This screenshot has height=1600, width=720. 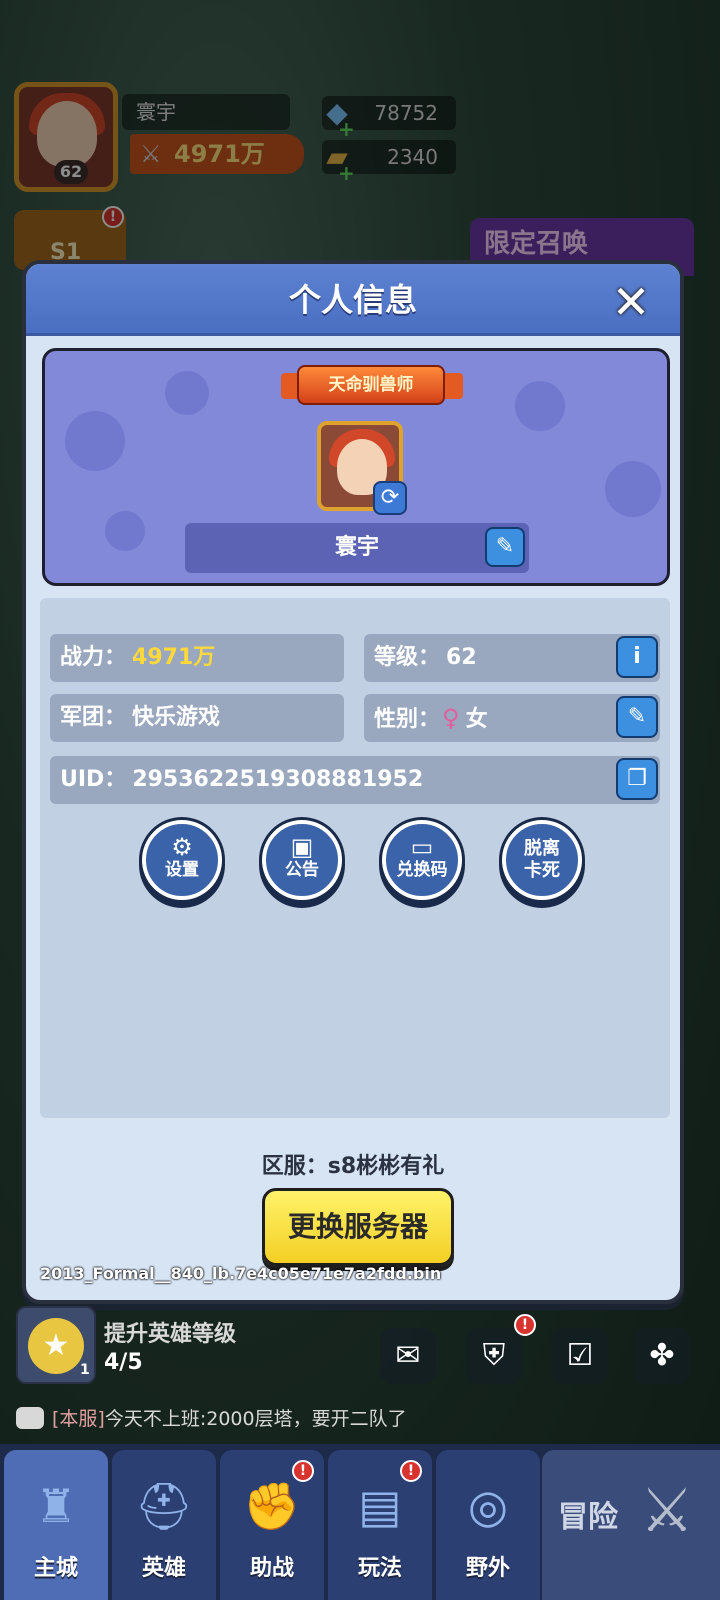 I want to click on guild-label: 军团：, so click(x=93, y=717).